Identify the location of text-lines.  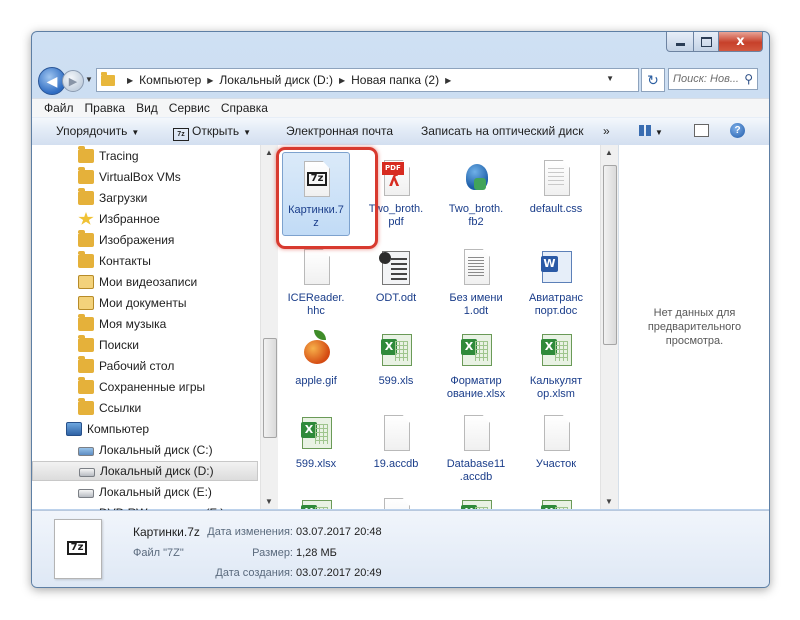
(476, 267).